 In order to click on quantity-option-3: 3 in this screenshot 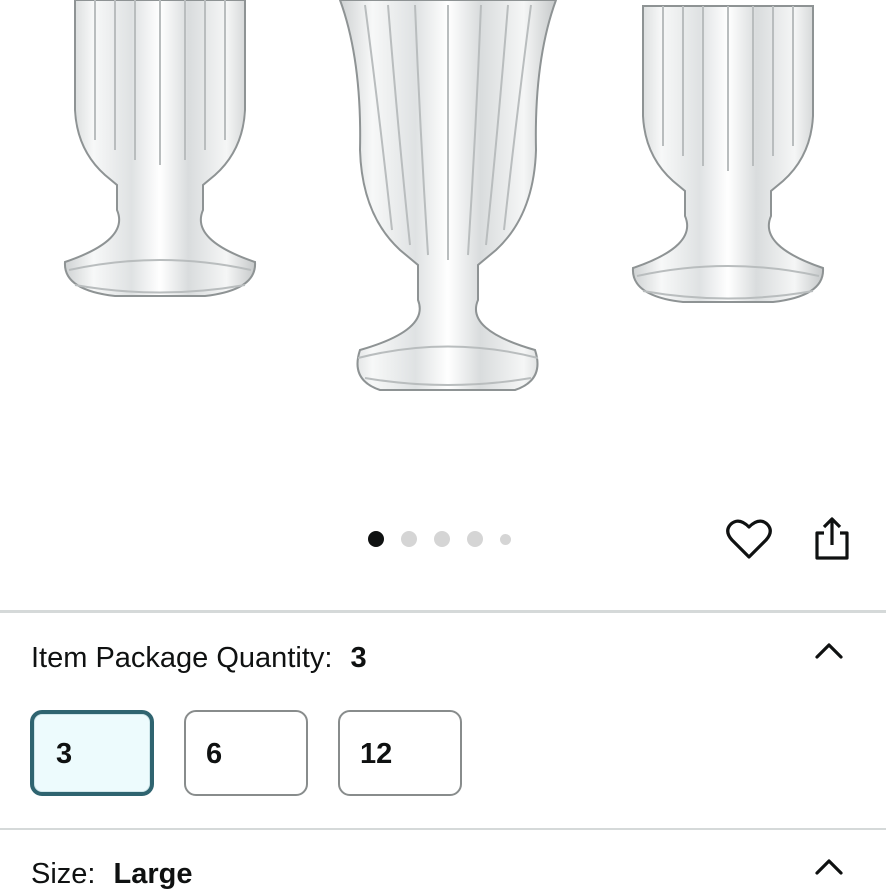, I will do `click(92, 753)`.